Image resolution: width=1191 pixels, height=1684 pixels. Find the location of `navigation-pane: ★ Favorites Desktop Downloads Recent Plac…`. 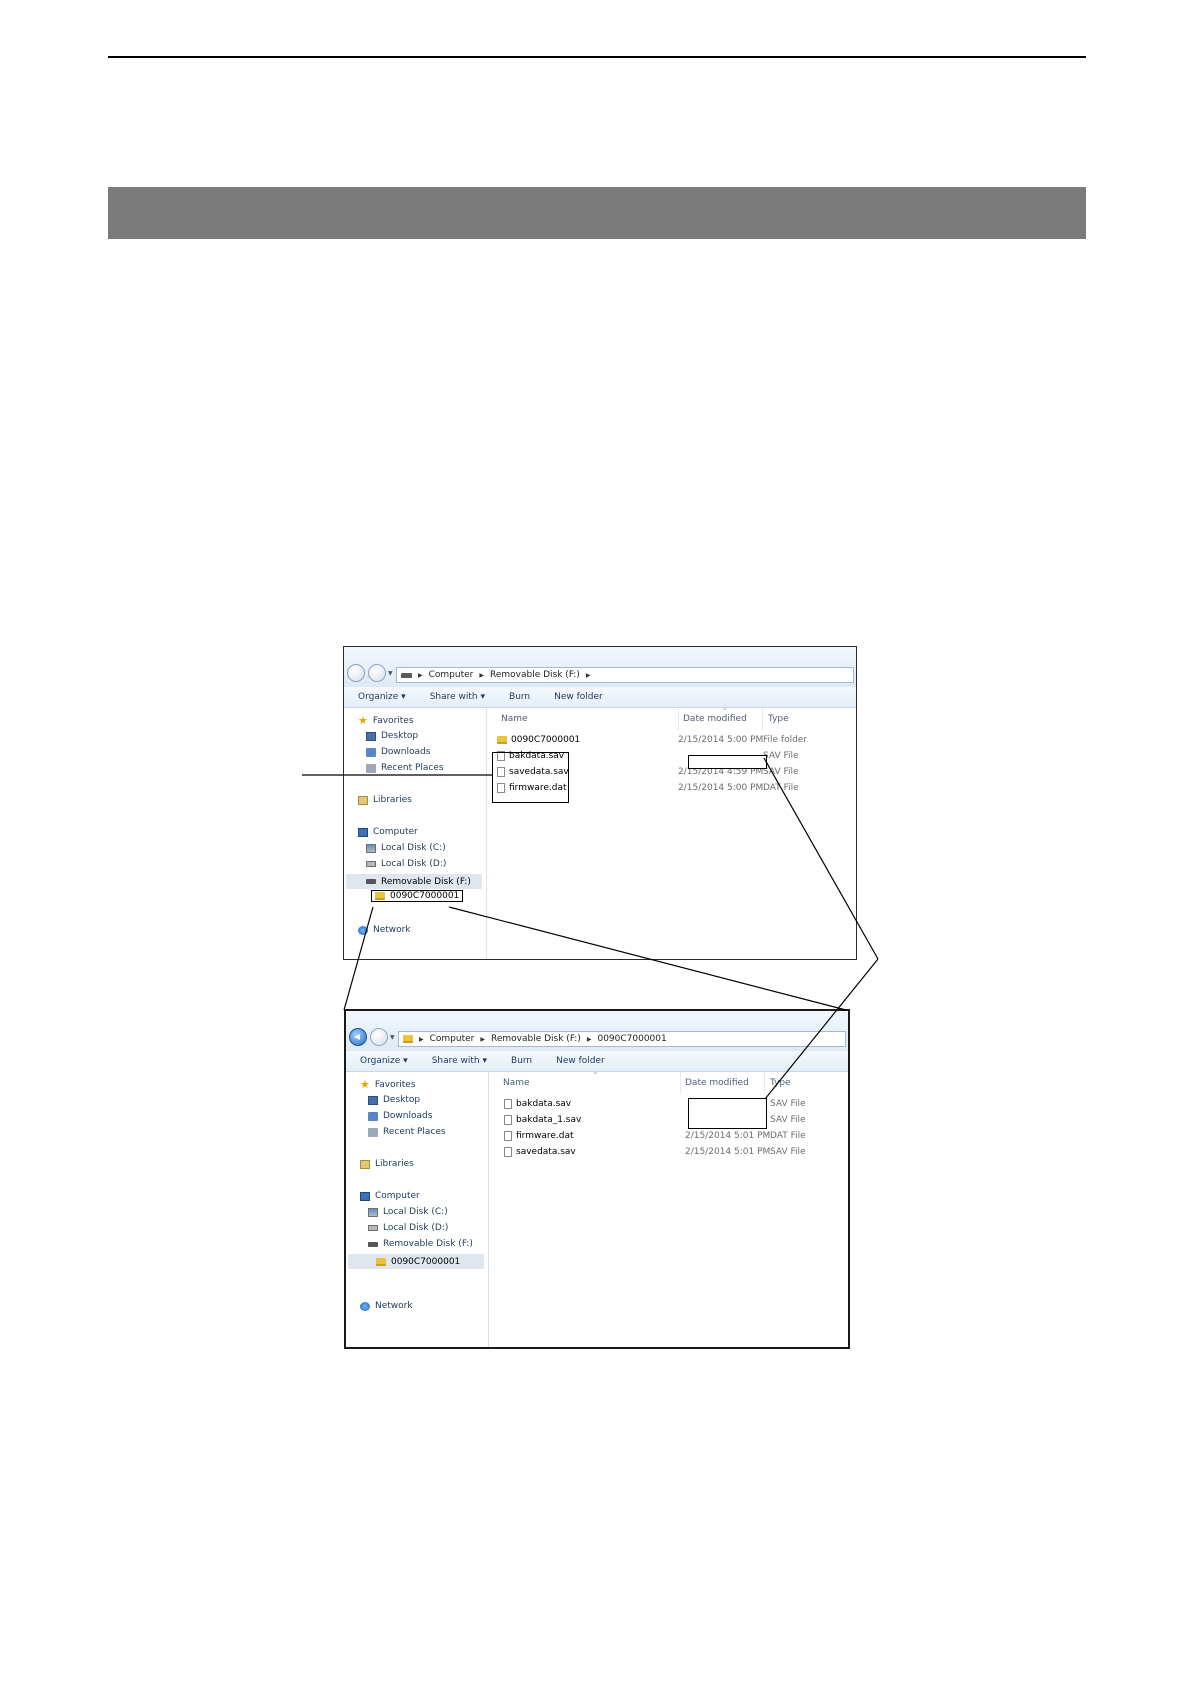

navigation-pane: ★ Favorites Desktop Downloads Recent Plac… is located at coordinates (415, 833).